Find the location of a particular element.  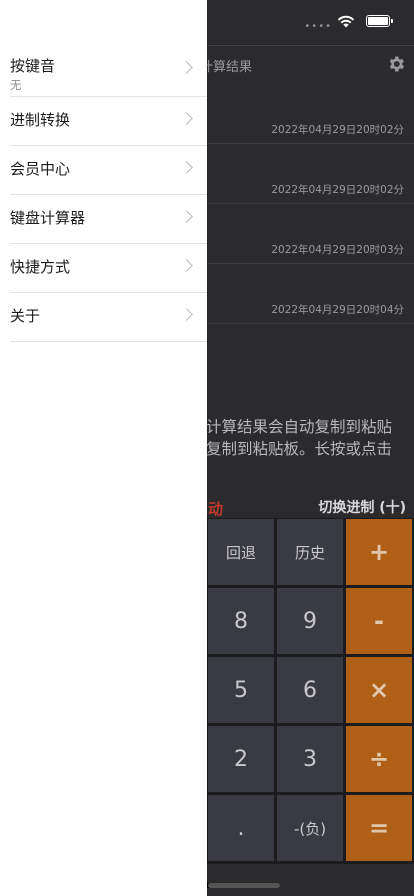

menu-item-base-conversion: 进制转换 is located at coordinates (108, 121).